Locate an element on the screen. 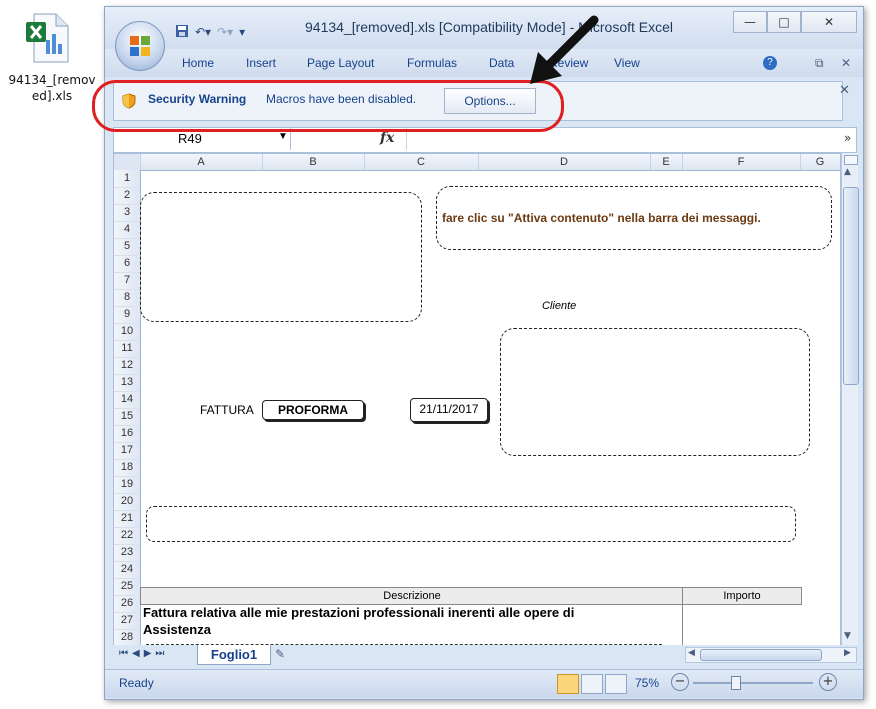 This screenshot has width=876, height=709. maximize-button: □ is located at coordinates (784, 22).